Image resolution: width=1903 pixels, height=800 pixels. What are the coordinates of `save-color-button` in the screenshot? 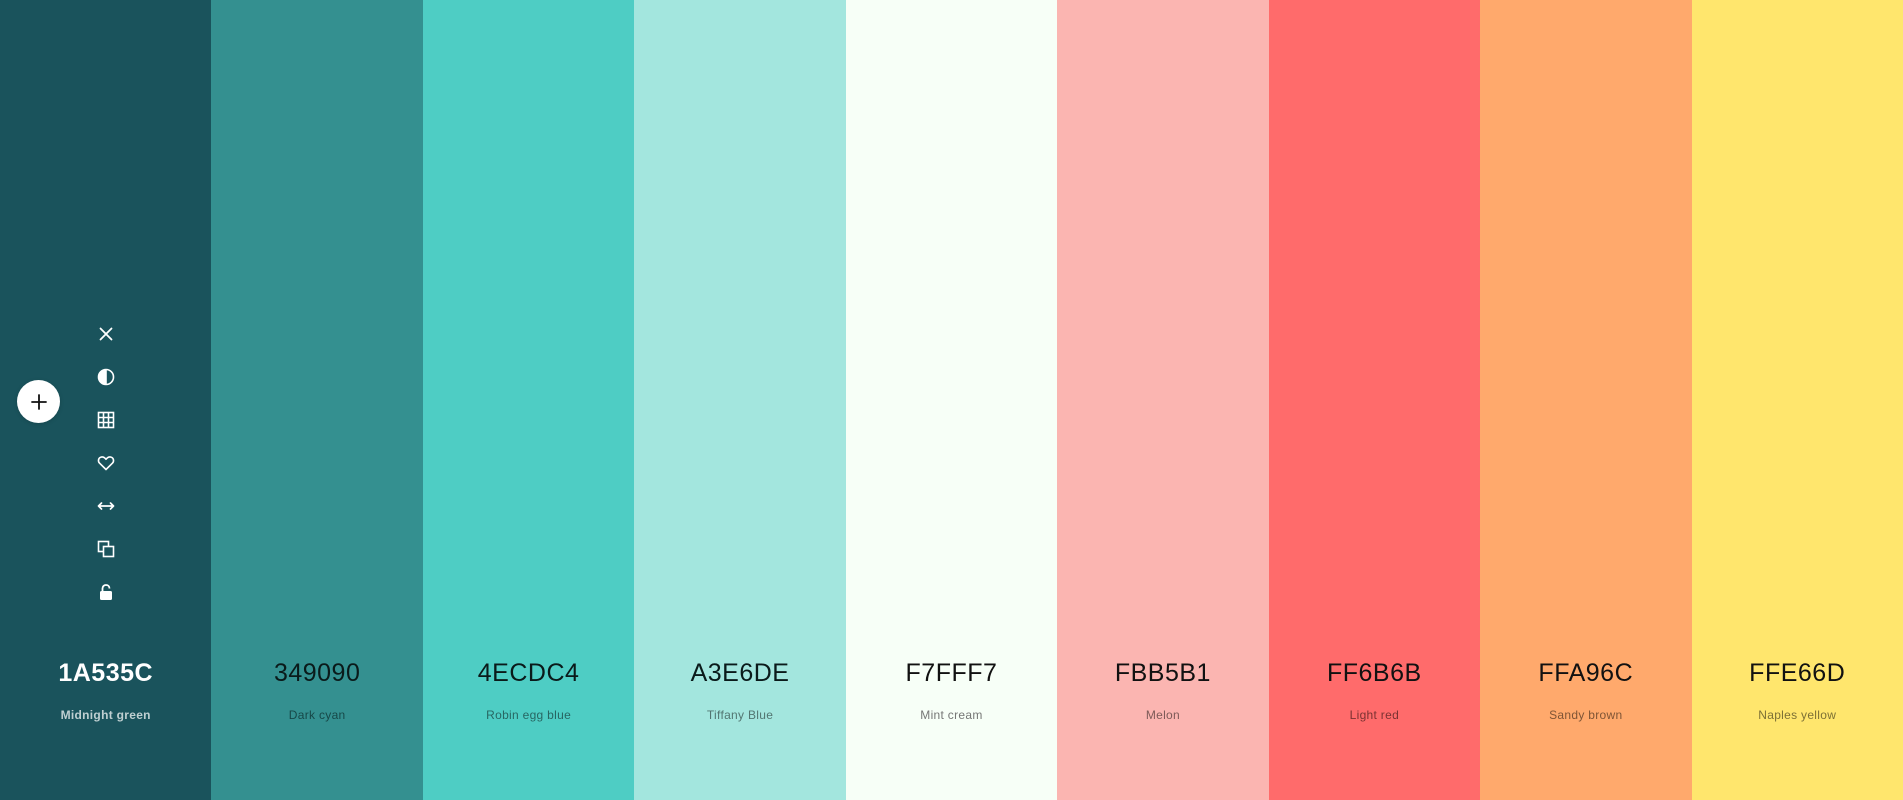 It's located at (106, 463).